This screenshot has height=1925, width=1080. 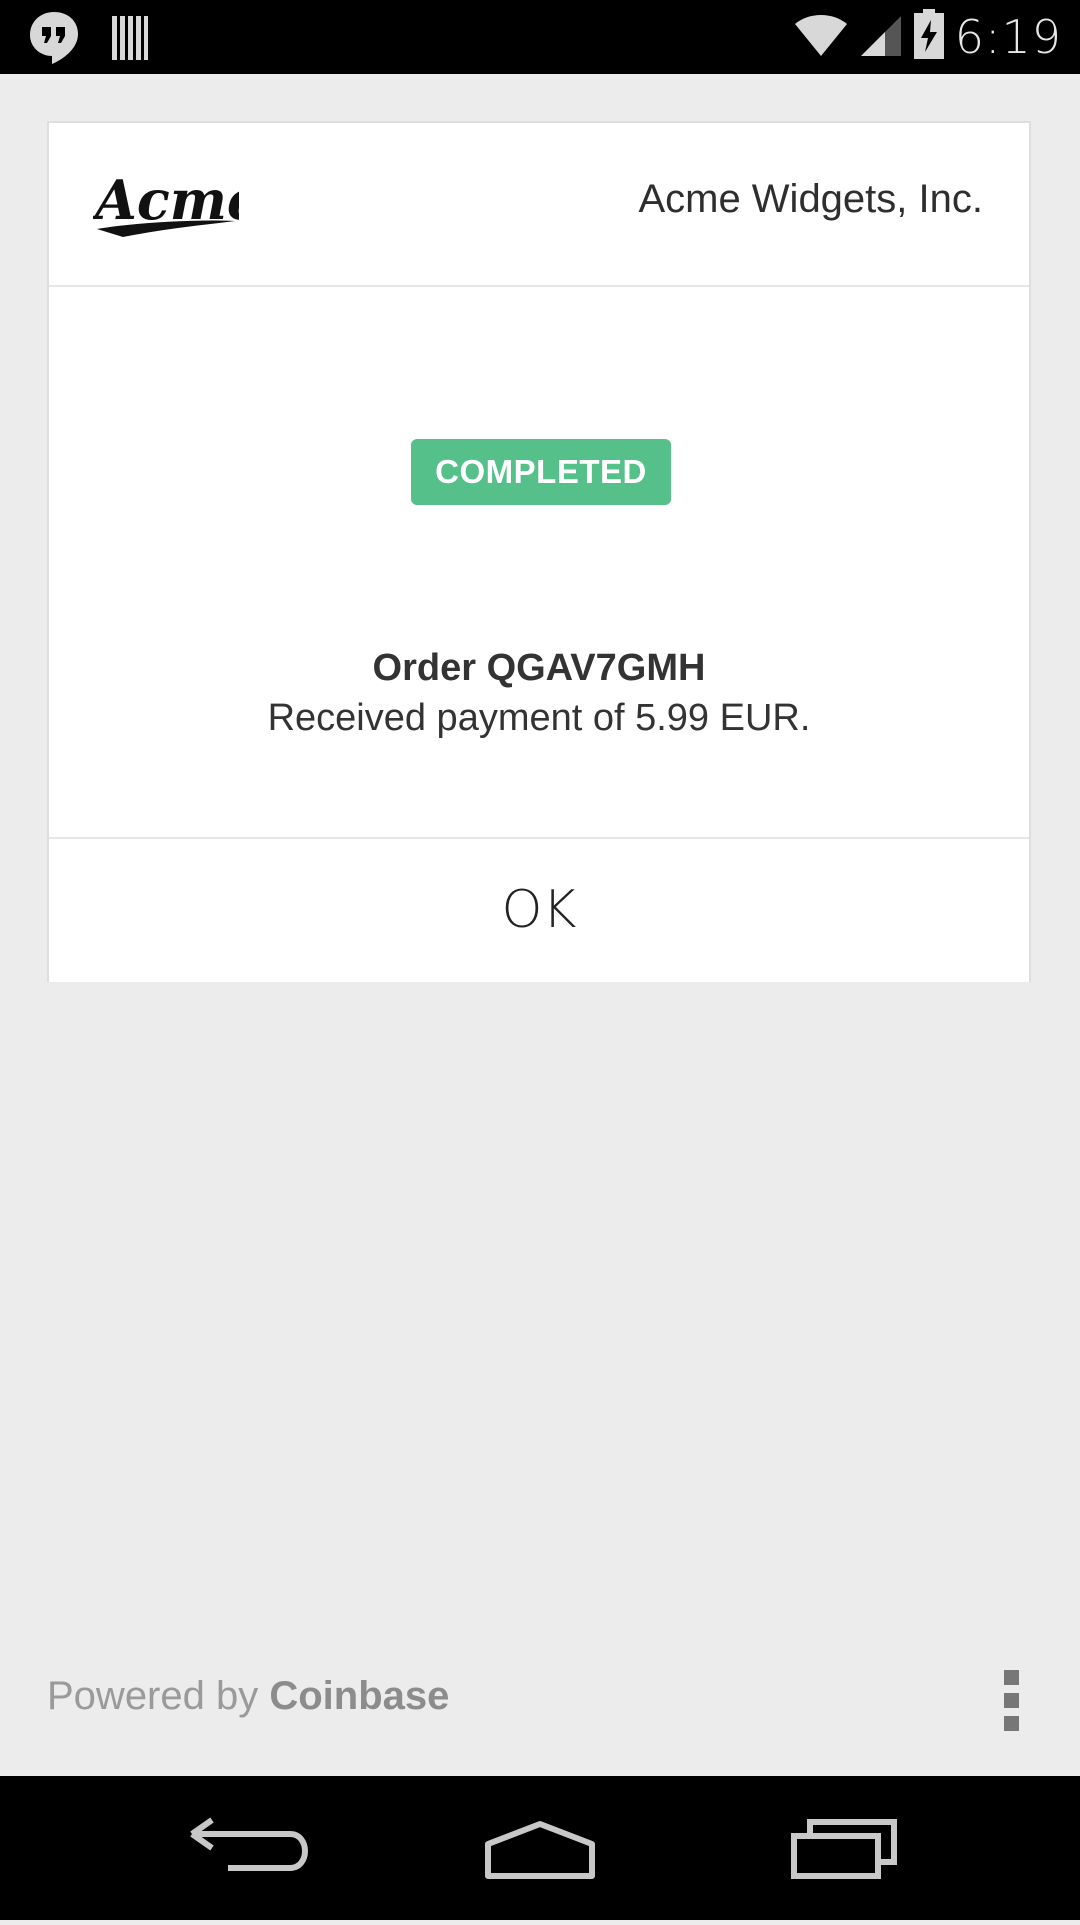 What do you see at coordinates (1012, 1701) in the screenshot?
I see `overflow-menu-icon` at bounding box center [1012, 1701].